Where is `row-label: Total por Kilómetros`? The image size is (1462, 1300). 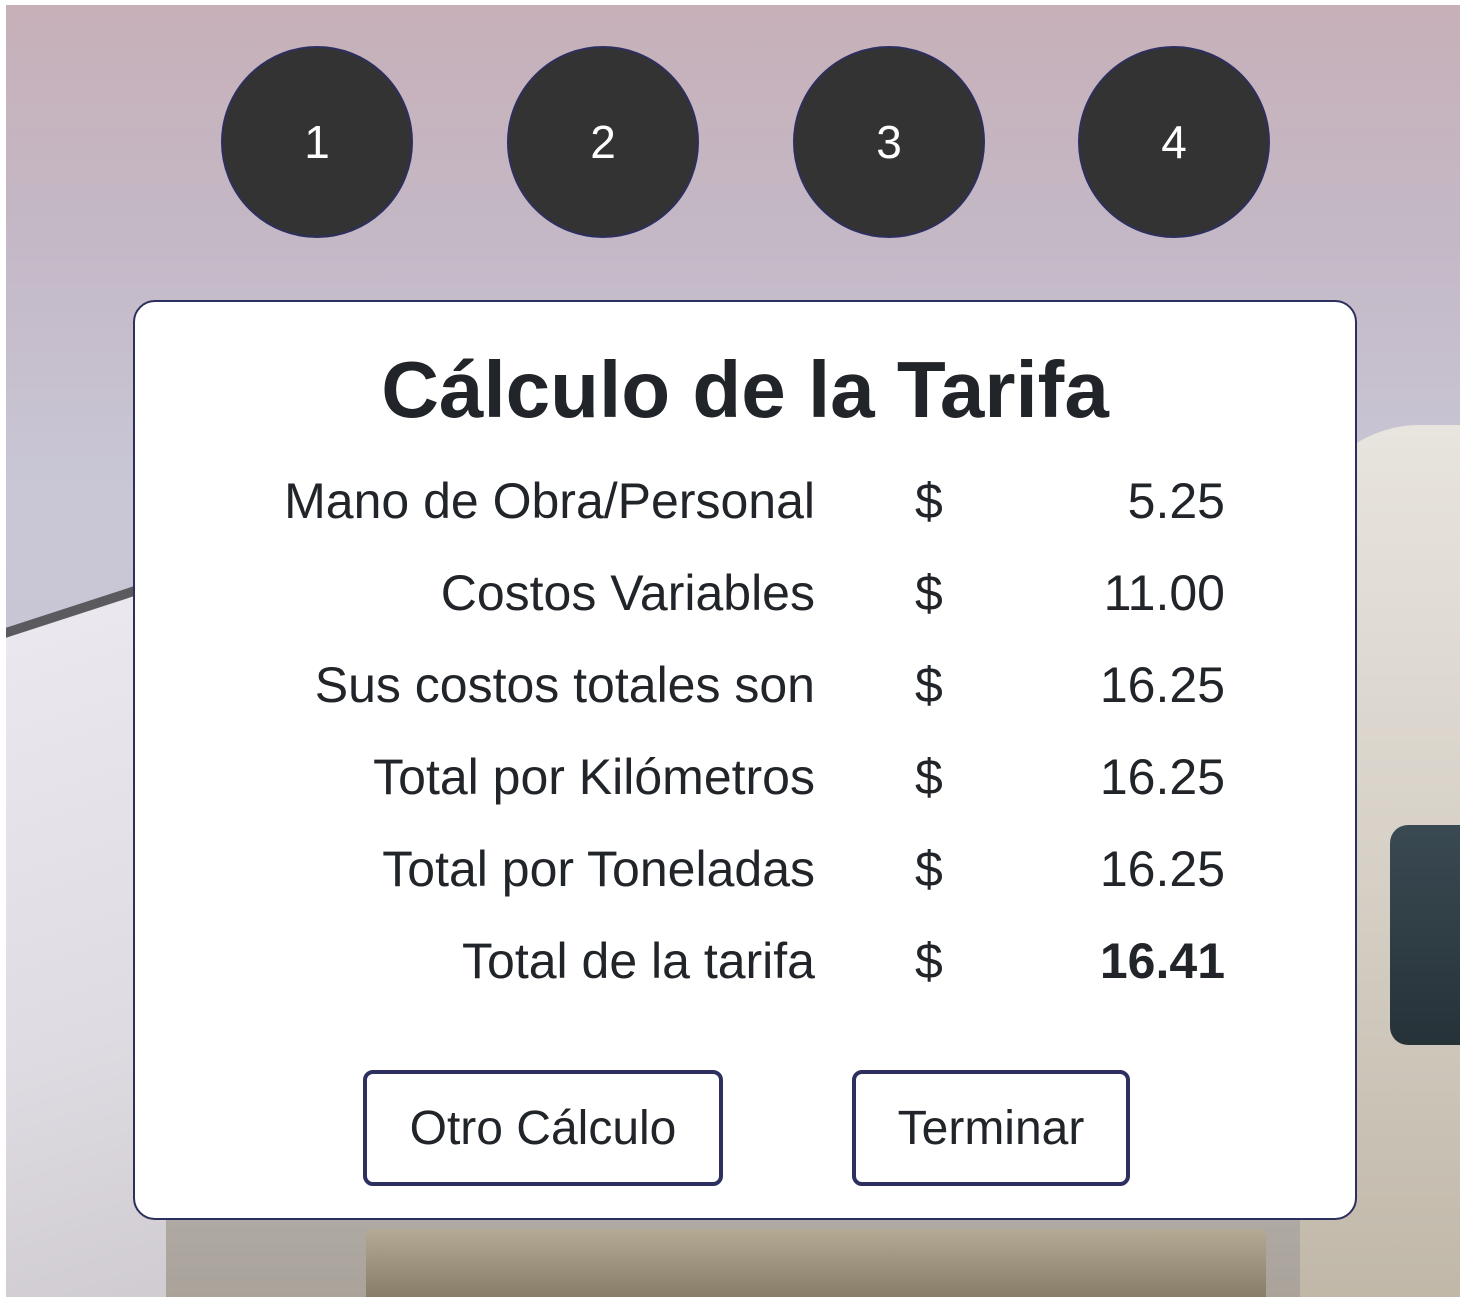
row-label: Total por Kilómetros is located at coordinates (594, 777).